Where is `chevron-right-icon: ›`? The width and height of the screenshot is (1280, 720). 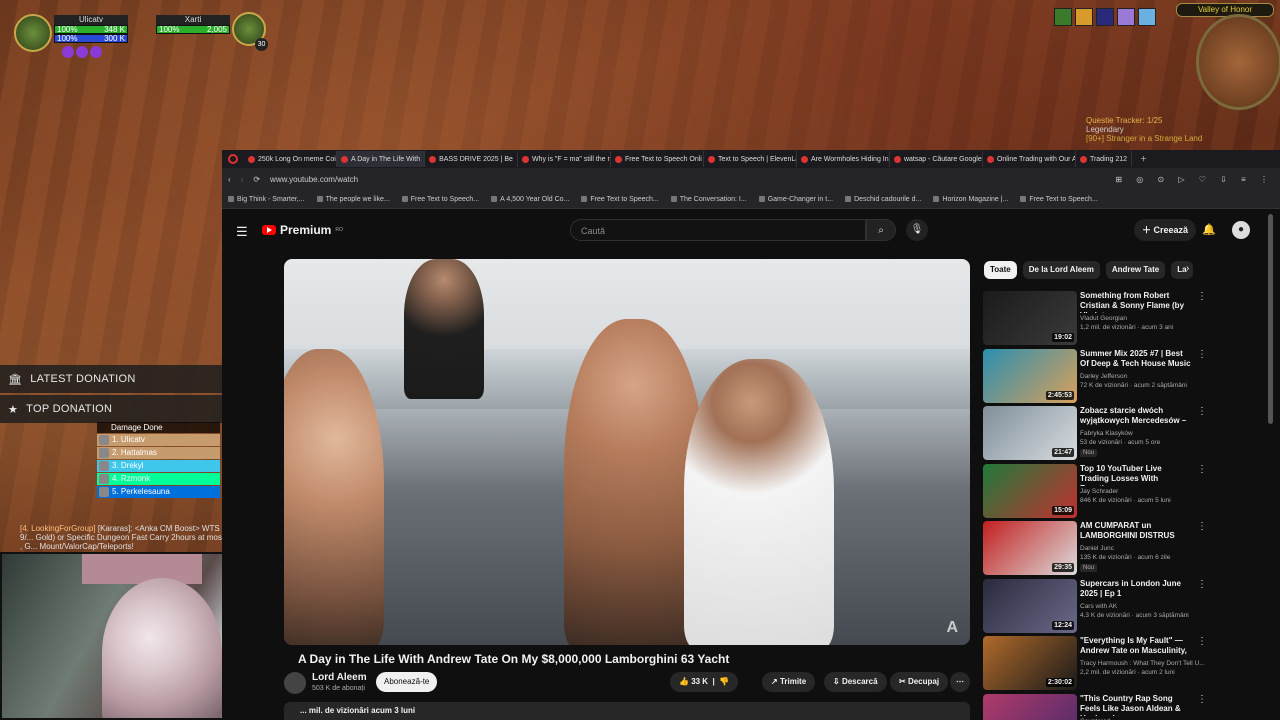 chevron-right-icon: › is located at coordinates (1187, 268).